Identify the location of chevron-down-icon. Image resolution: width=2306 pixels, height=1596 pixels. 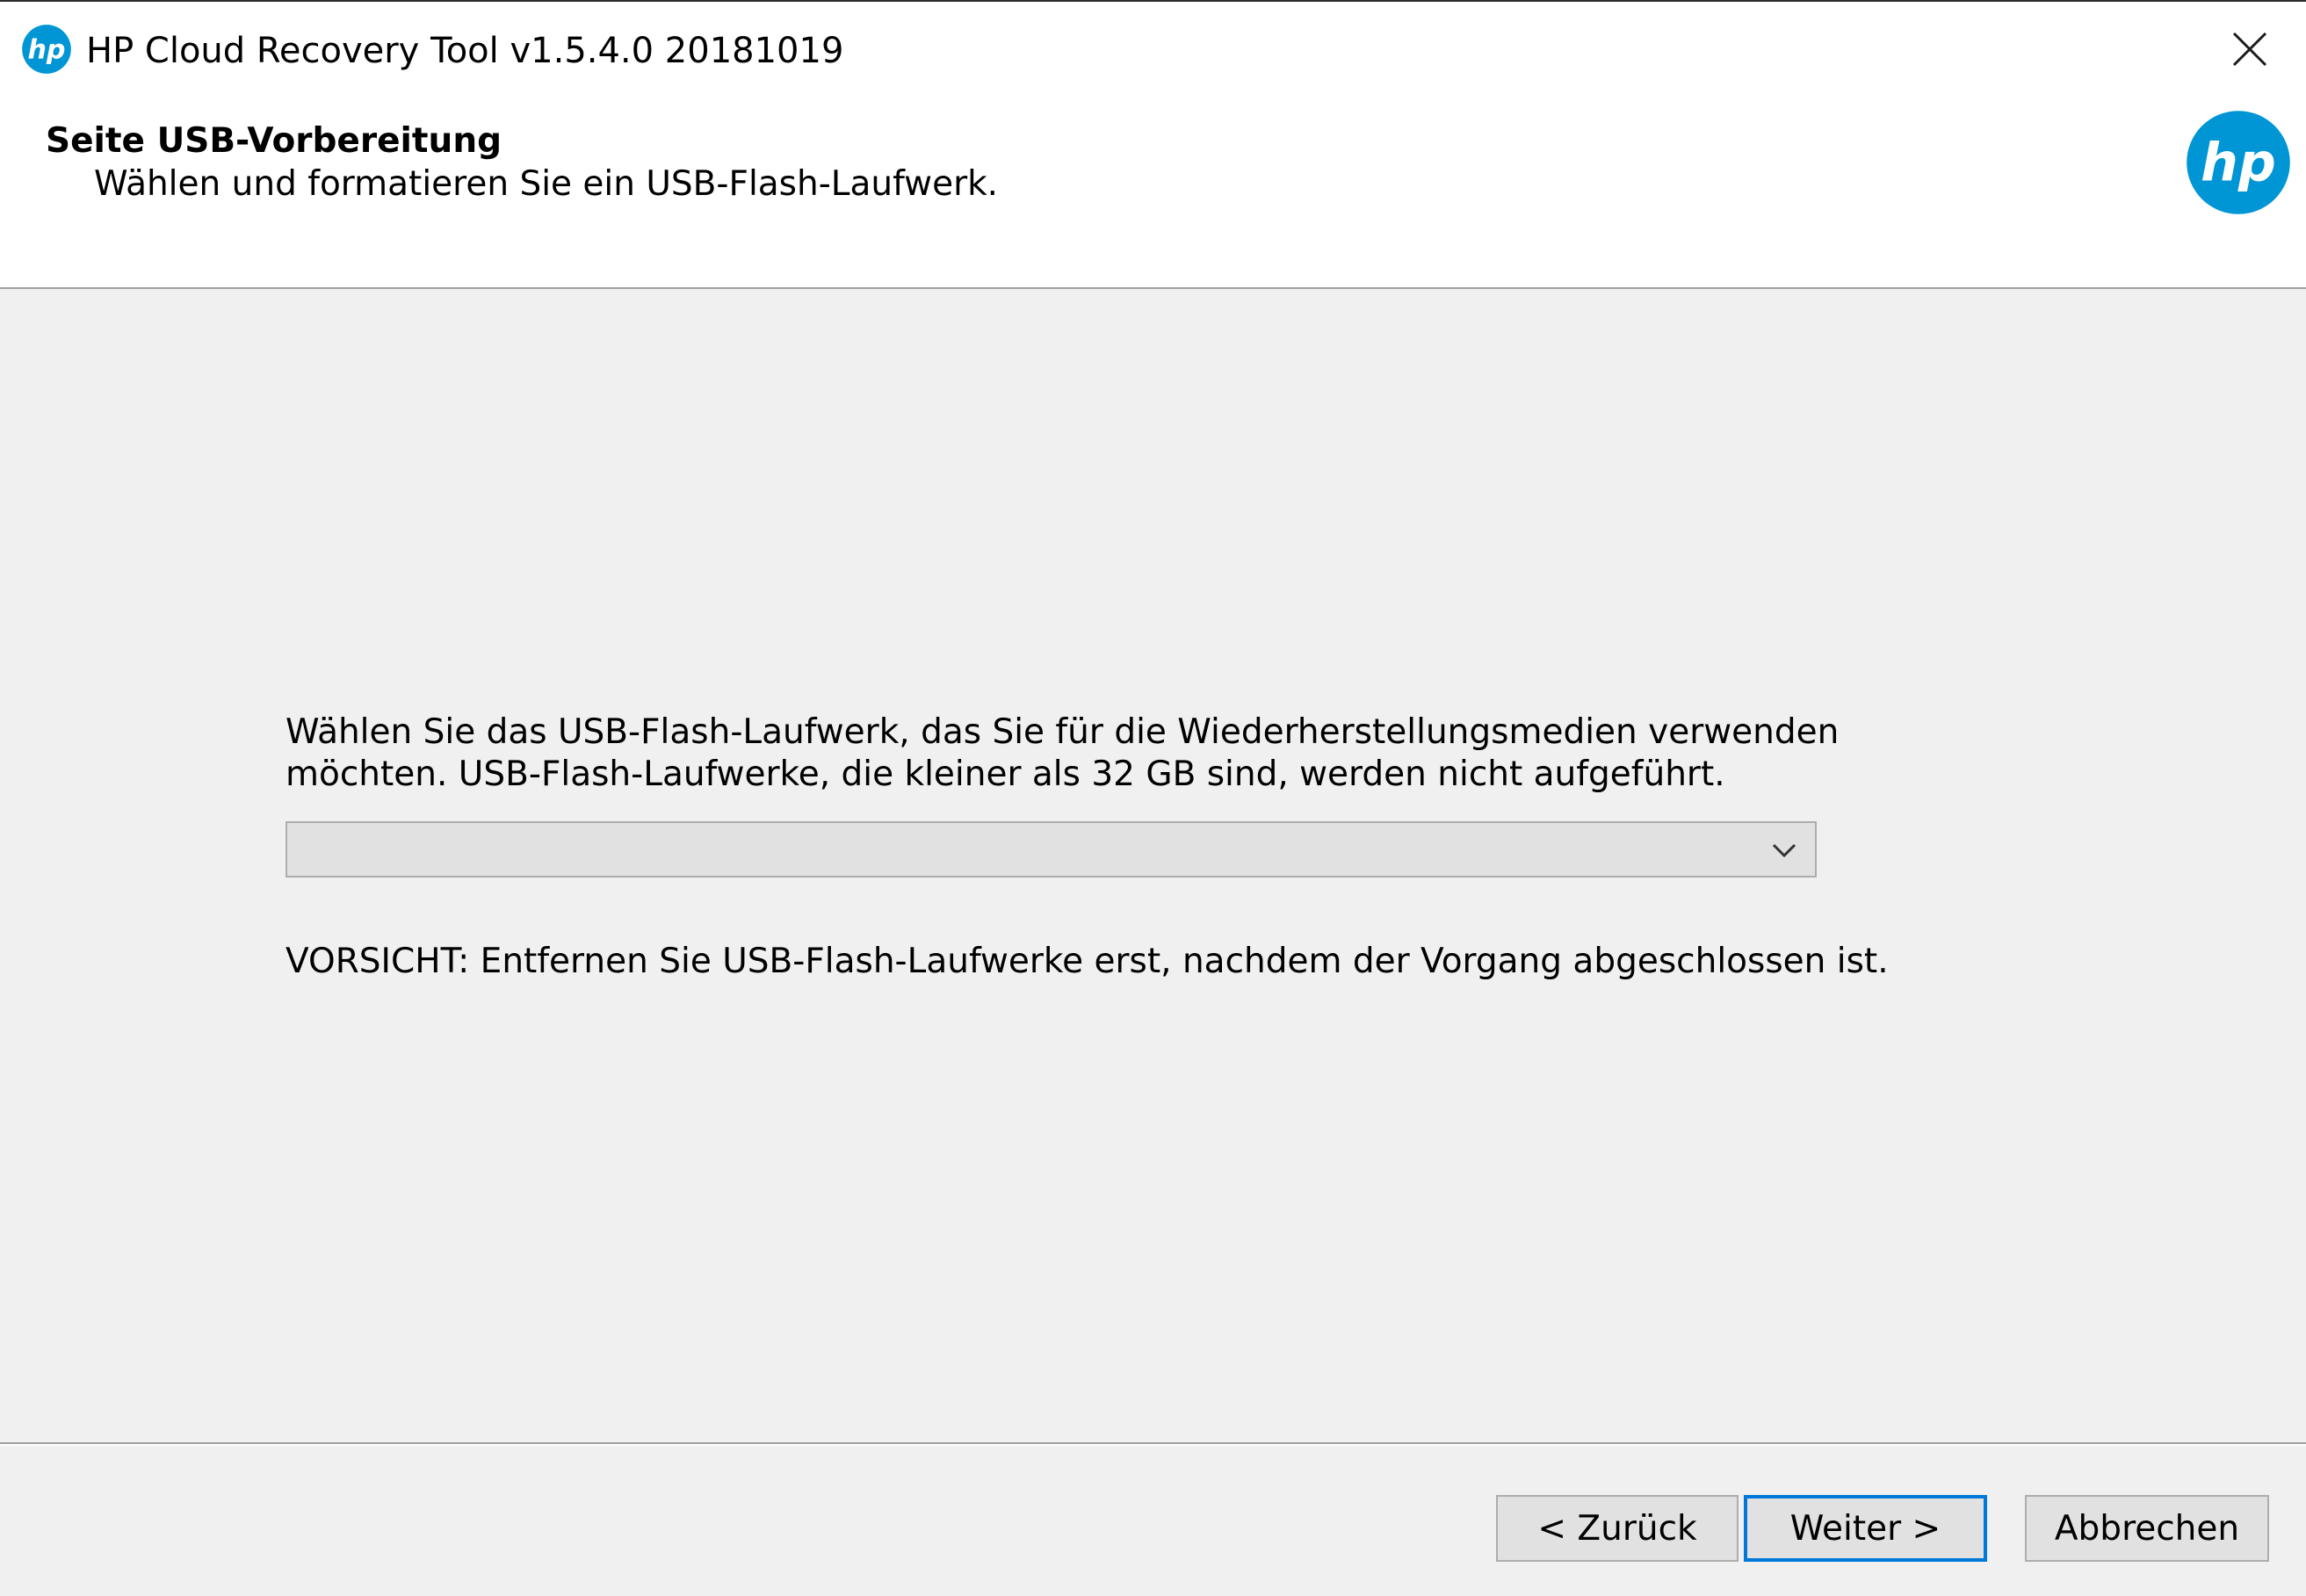
(1784, 851).